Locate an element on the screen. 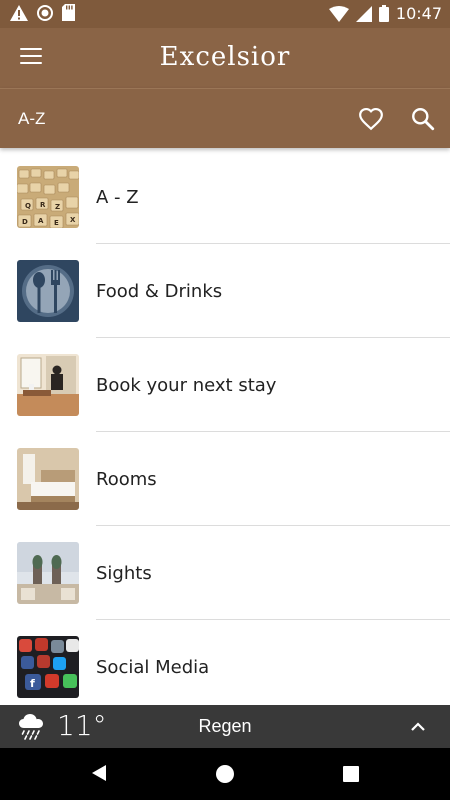 This screenshot has width=450, height=800. search-icon is located at coordinates (423, 119).